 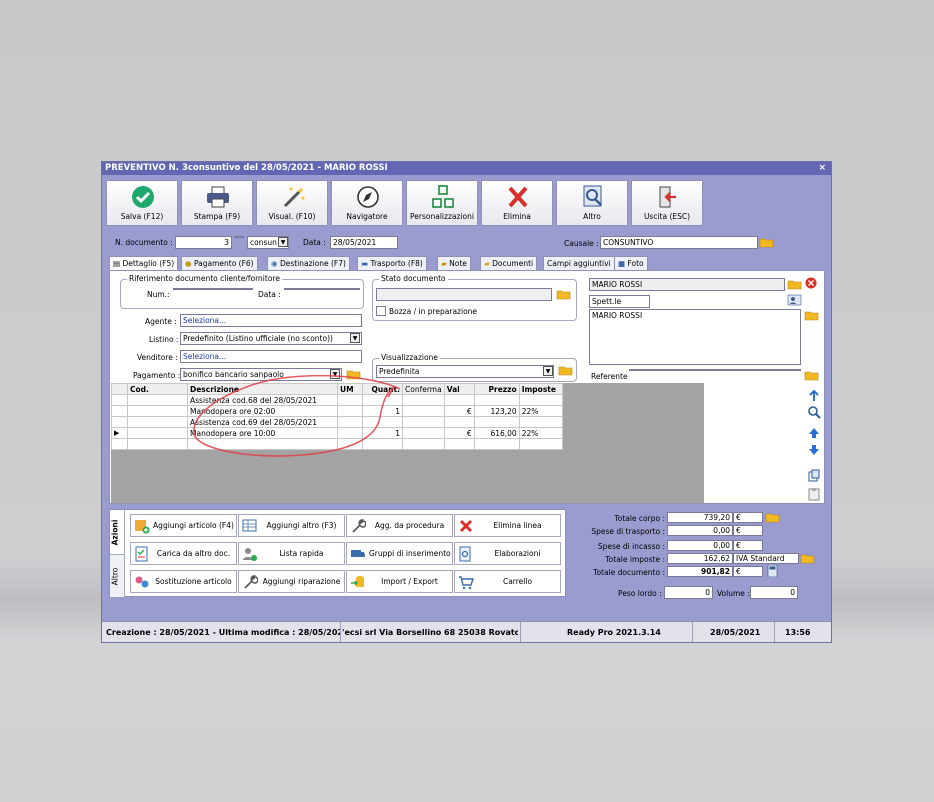 What do you see at coordinates (183, 525) in the screenshot?
I see `add-article-button: Aggiungi articolo (F4)` at bounding box center [183, 525].